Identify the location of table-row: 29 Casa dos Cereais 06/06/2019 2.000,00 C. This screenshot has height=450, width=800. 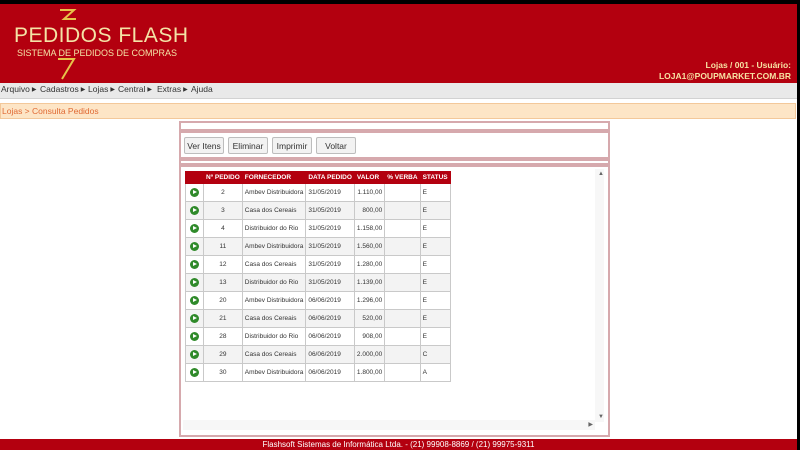
(318, 354).